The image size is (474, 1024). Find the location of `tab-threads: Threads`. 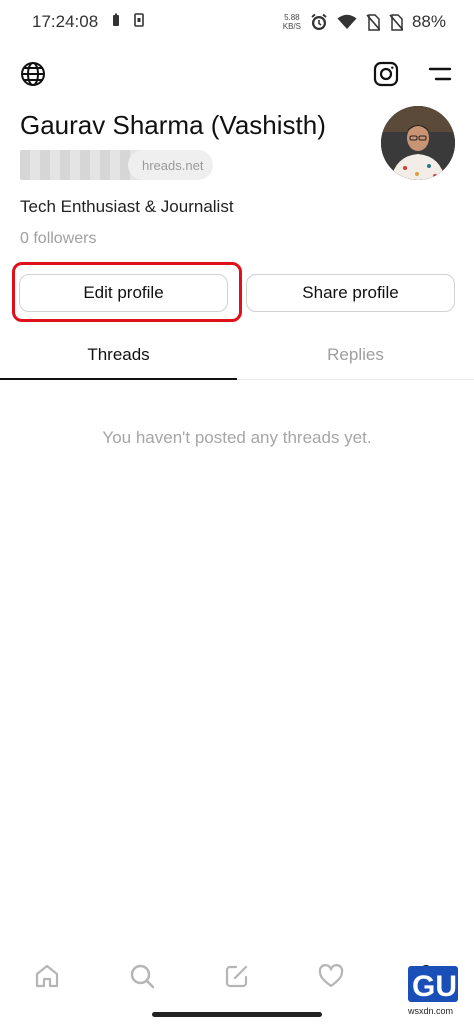

tab-threads: Threads is located at coordinates (118, 355).